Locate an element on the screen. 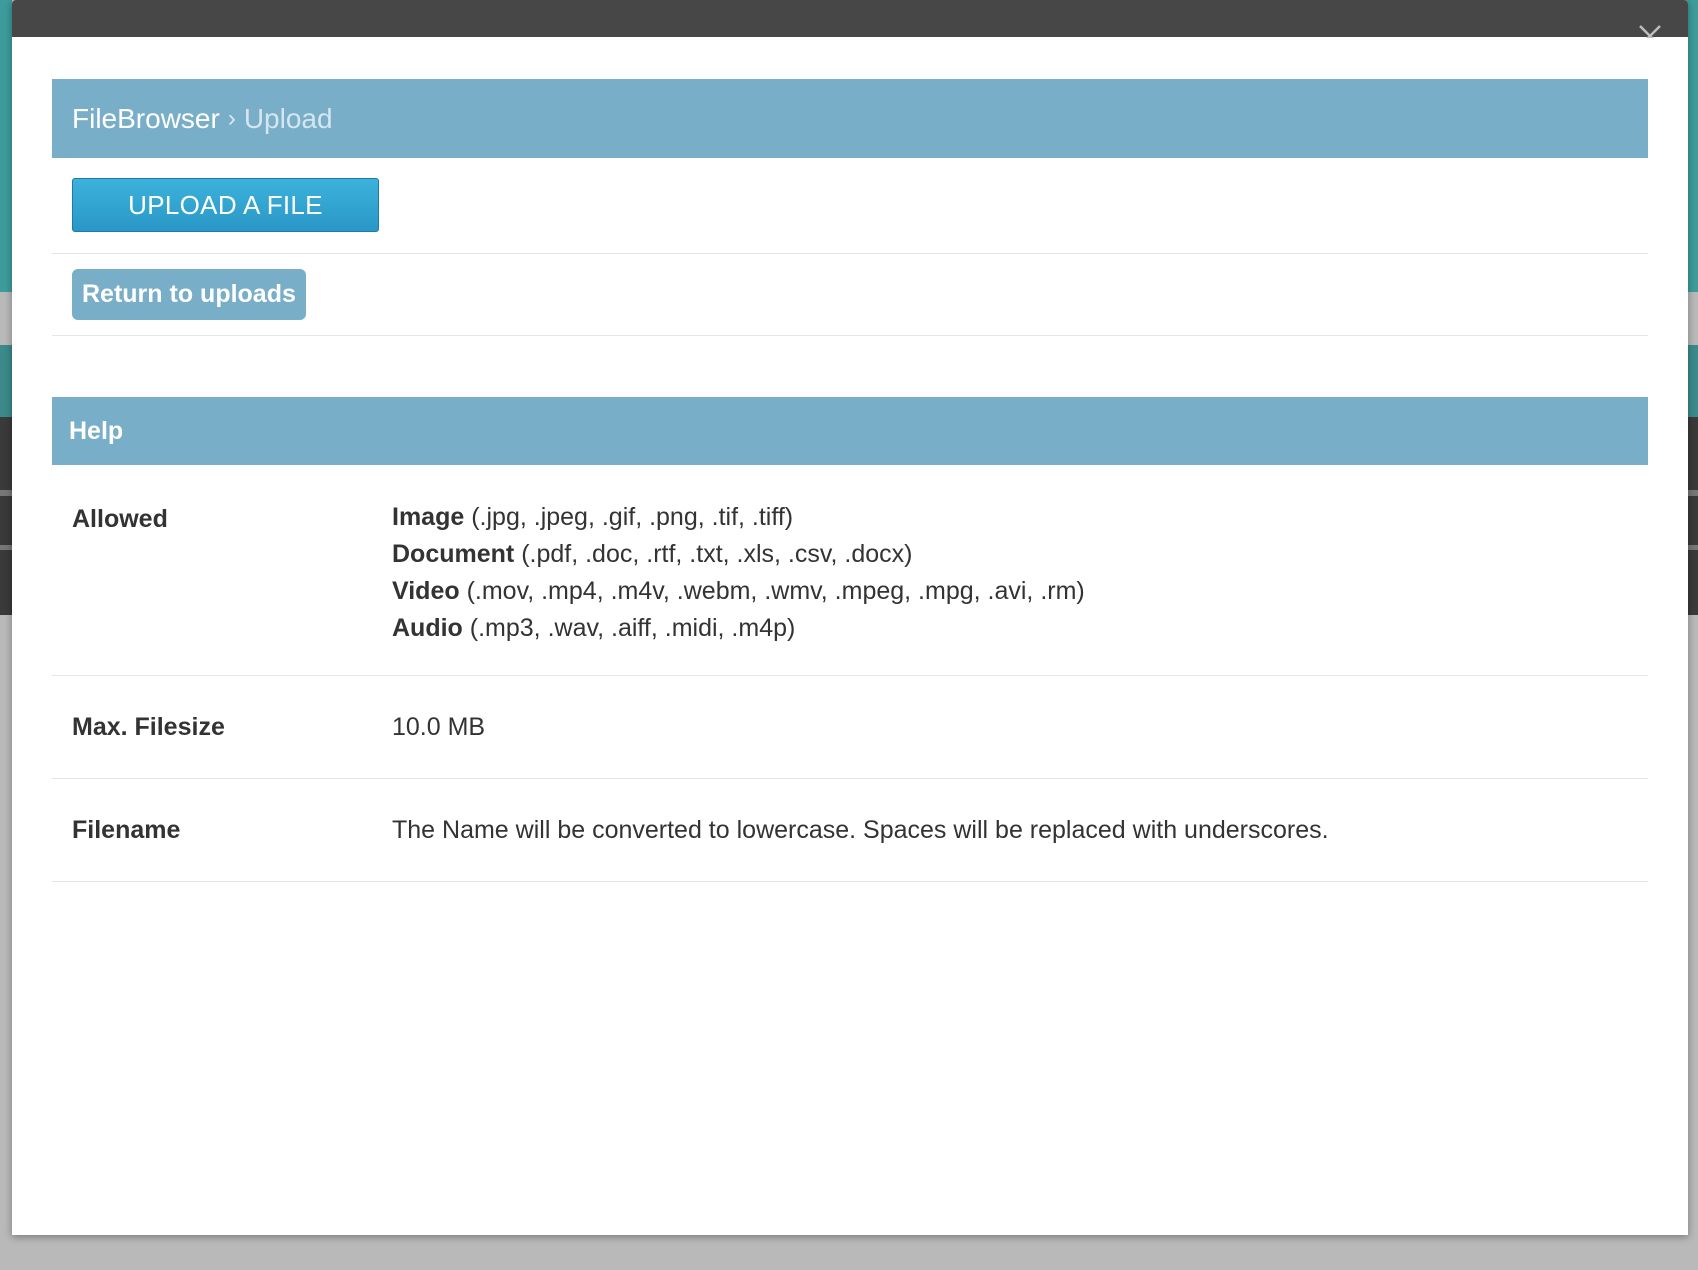  breadcrumb-current: Upload is located at coordinates (288, 118).